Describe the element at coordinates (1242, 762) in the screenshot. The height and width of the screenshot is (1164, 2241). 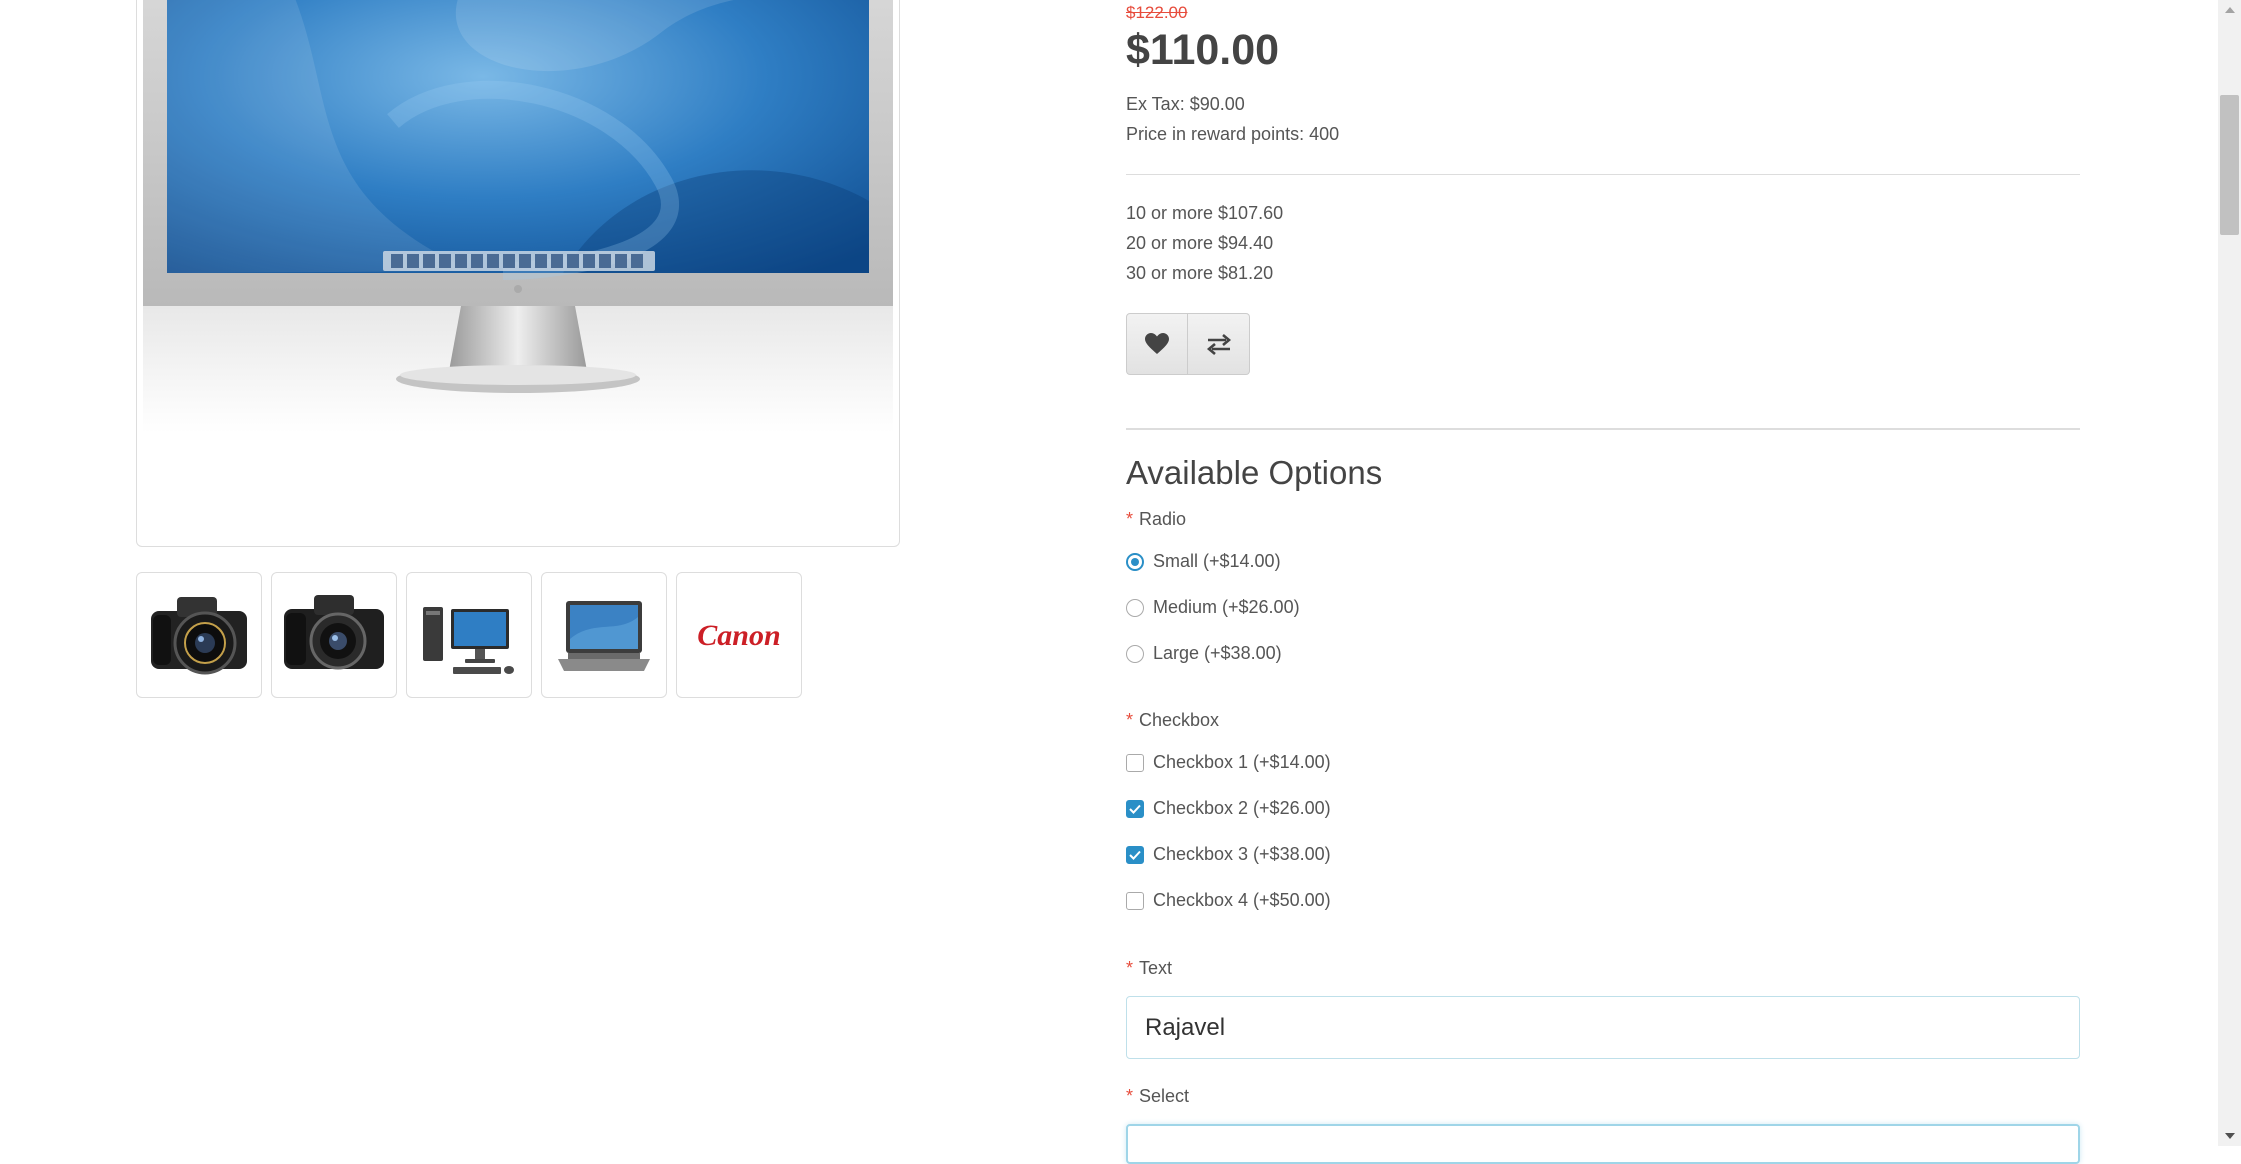
I see `checkbox-option-label: Checkbox 1 (+$14.00)` at that location.